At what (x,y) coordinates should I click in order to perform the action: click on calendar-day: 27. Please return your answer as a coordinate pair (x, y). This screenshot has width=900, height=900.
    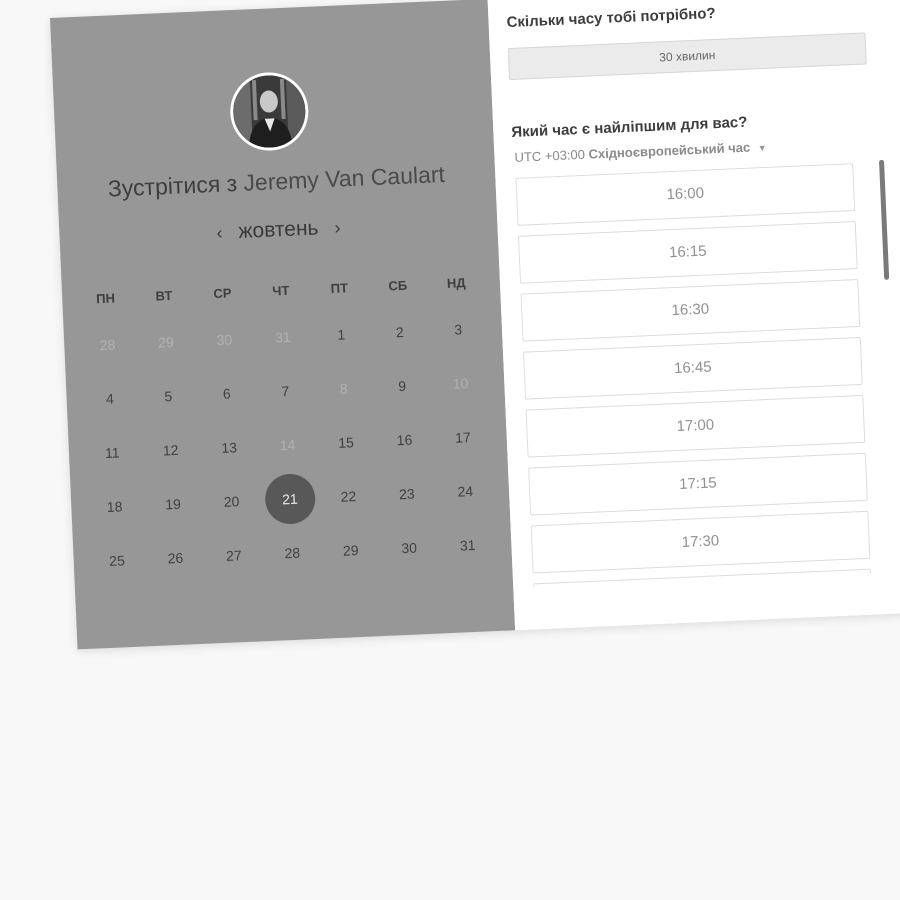
    Looking at the image, I should click on (233, 555).